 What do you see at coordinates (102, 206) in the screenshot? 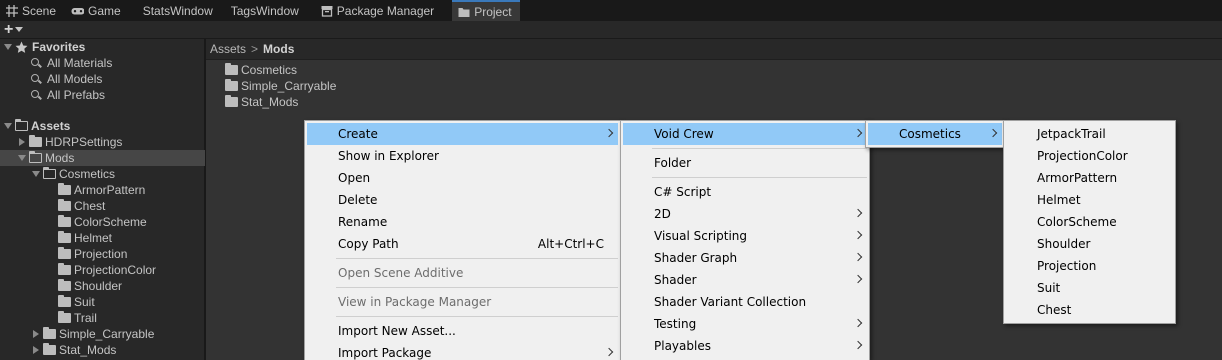
I see `tree-item: Chest` at bounding box center [102, 206].